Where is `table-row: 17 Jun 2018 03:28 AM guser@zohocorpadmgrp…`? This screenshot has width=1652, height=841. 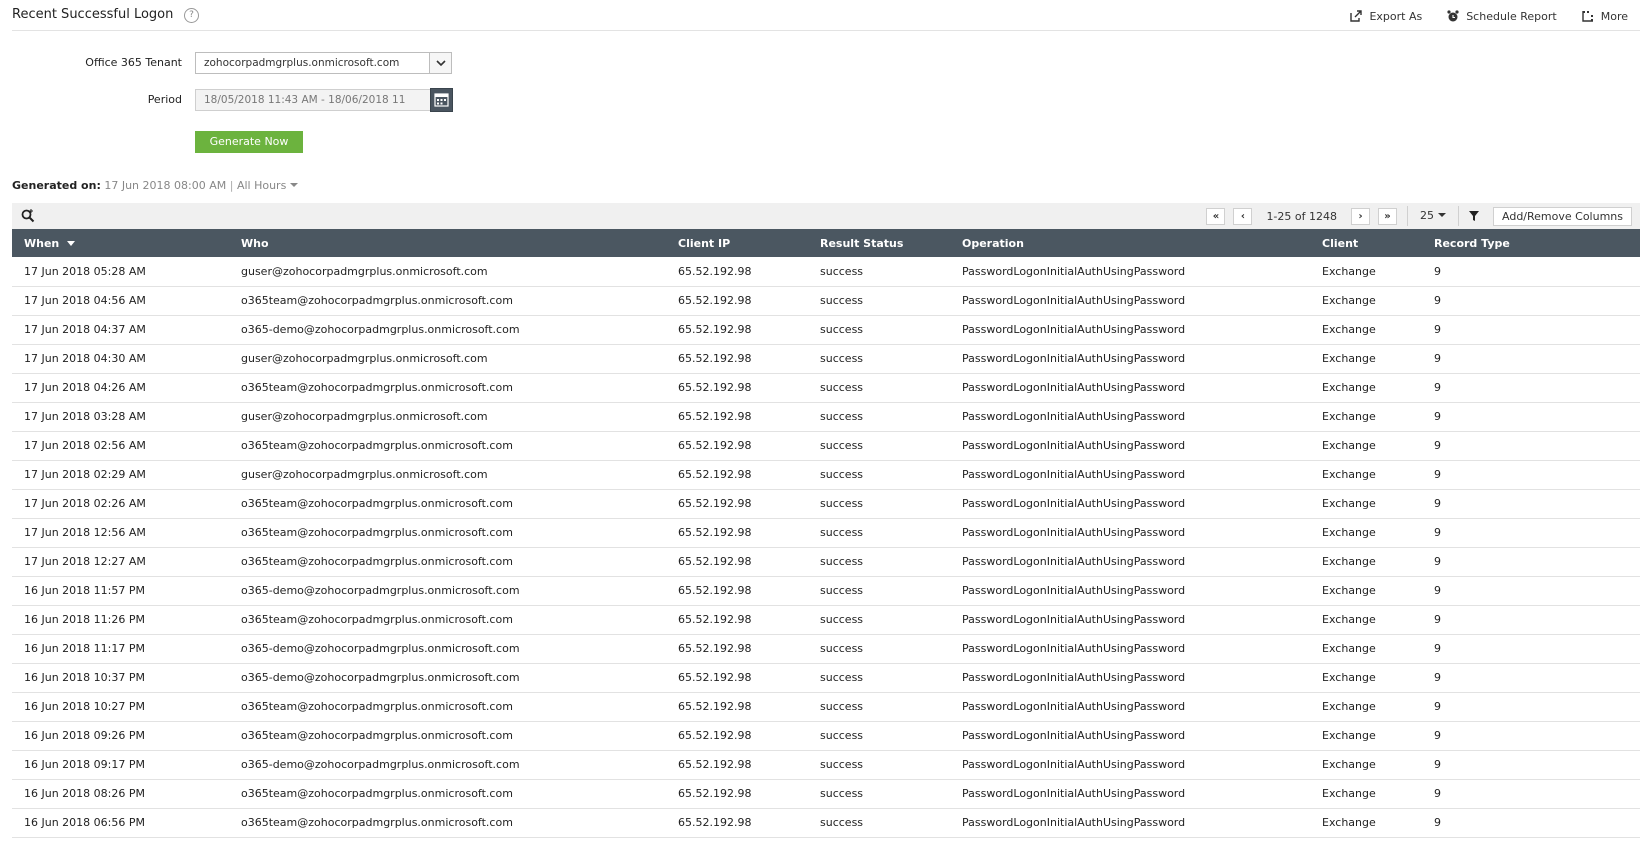 table-row: 17 Jun 2018 03:28 AM guser@zohocorpadmgrp… is located at coordinates (826, 417).